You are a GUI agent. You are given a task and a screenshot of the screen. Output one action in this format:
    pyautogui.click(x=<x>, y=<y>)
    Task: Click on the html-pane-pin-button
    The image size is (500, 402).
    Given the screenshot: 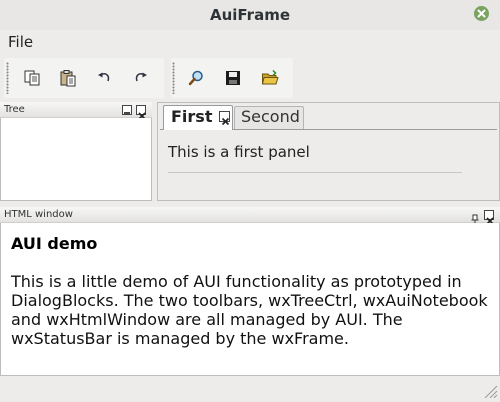 What is the action you would take?
    pyautogui.click(x=475, y=217)
    